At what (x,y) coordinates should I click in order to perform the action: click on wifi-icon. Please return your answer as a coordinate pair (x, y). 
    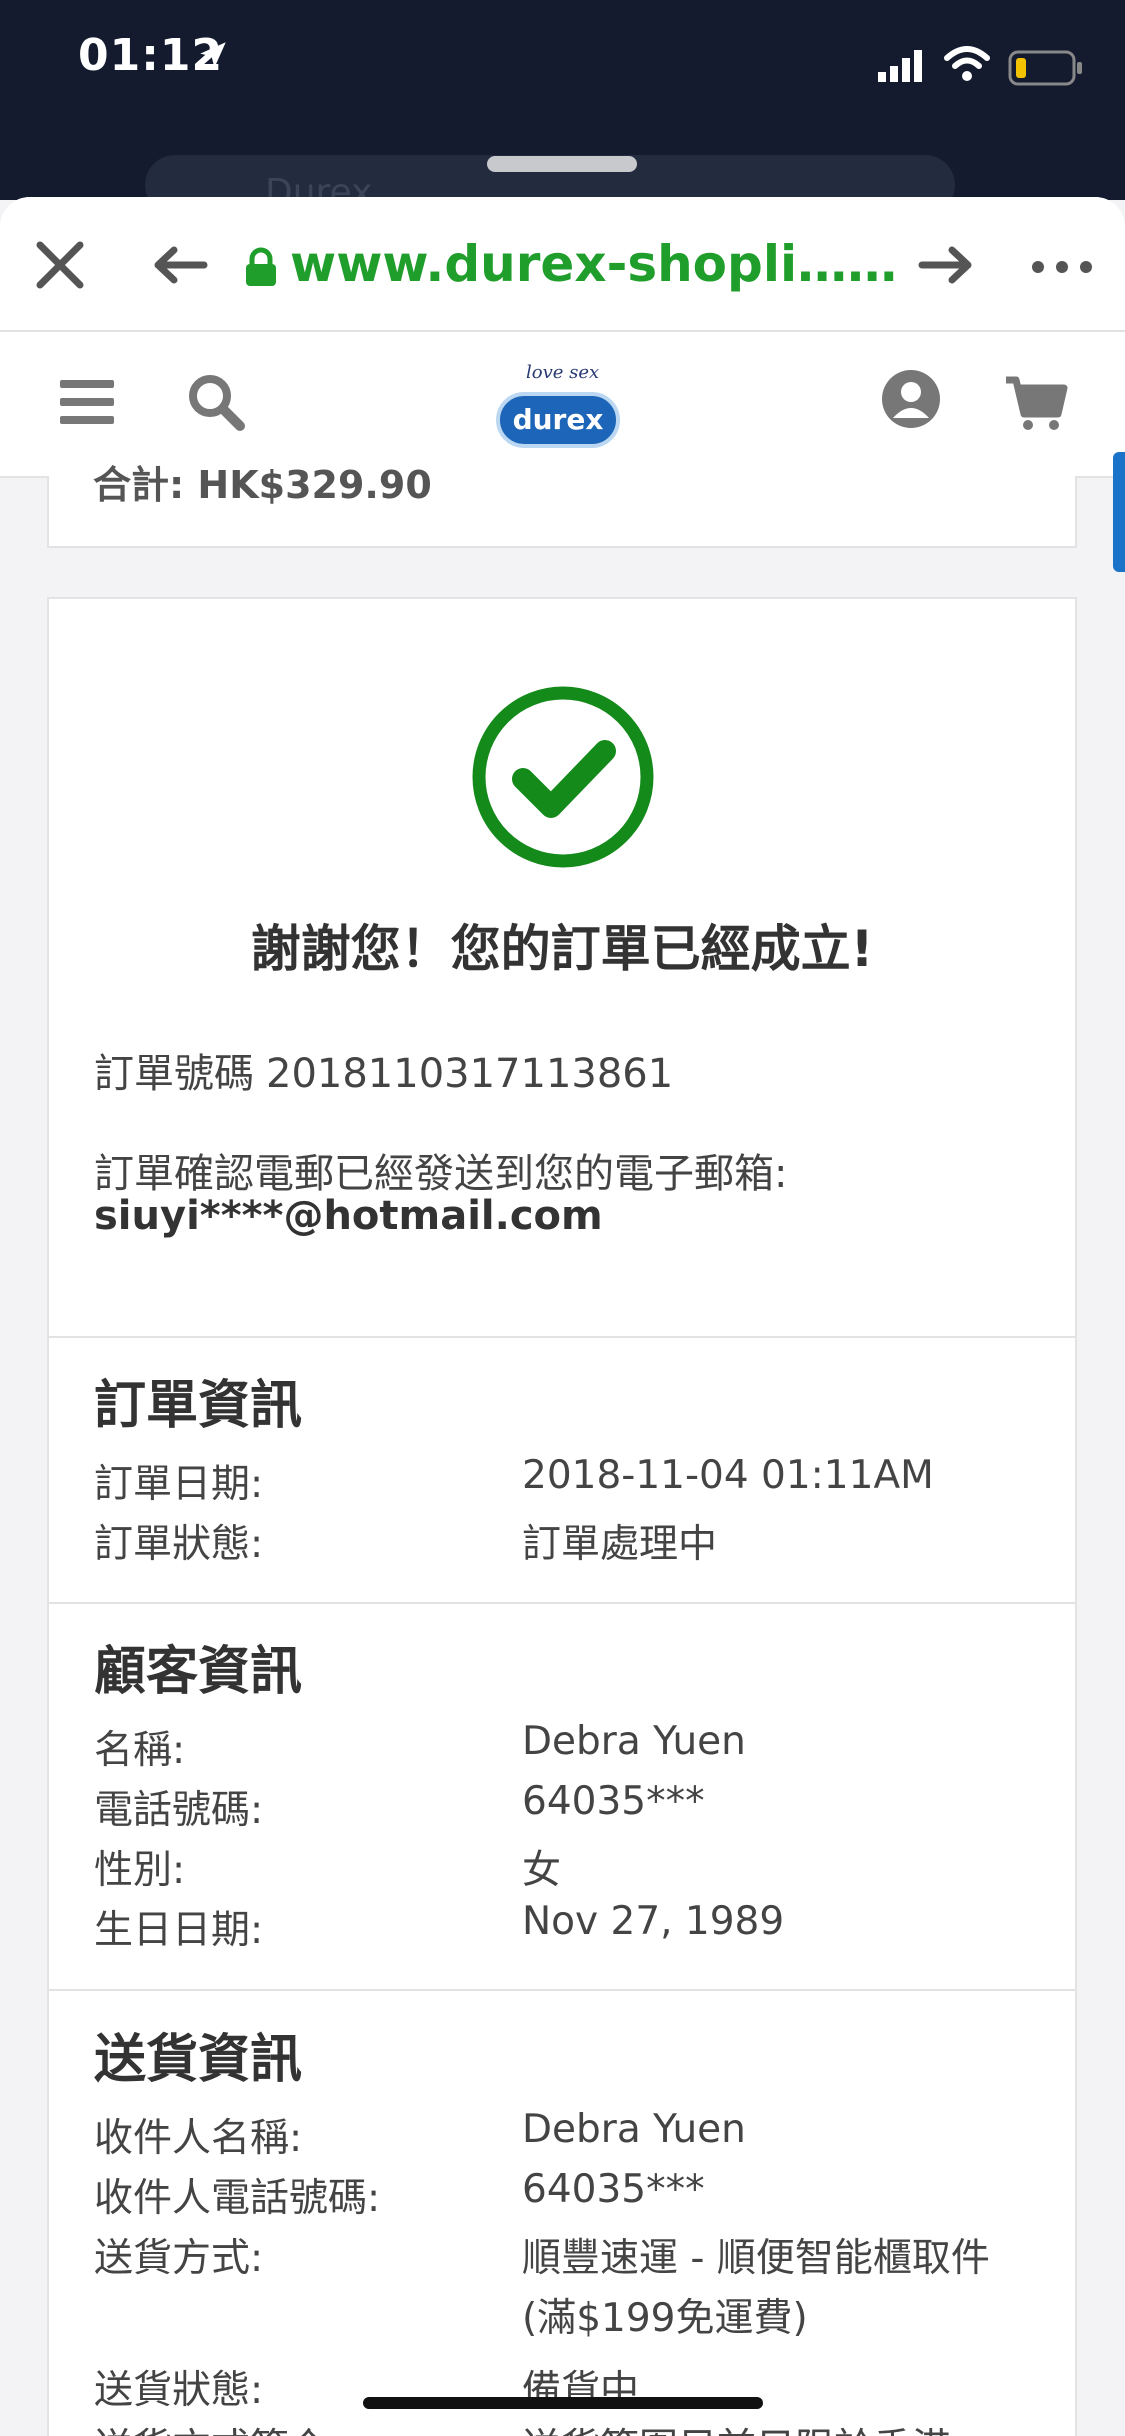
    Looking at the image, I should click on (967, 63).